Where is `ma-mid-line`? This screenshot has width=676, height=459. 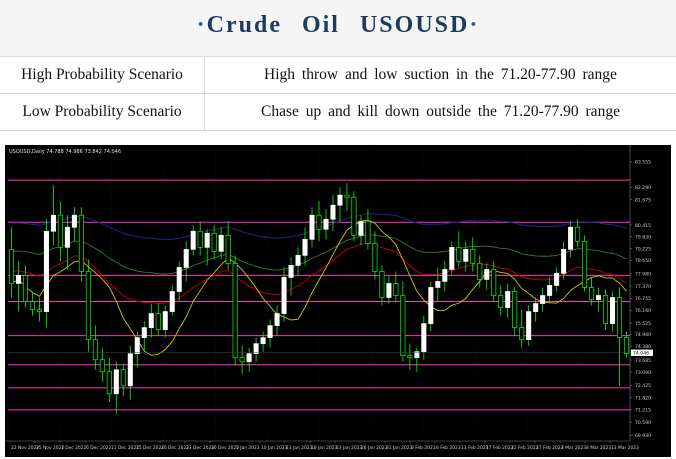
ma-mid-line is located at coordinates (319, 273).